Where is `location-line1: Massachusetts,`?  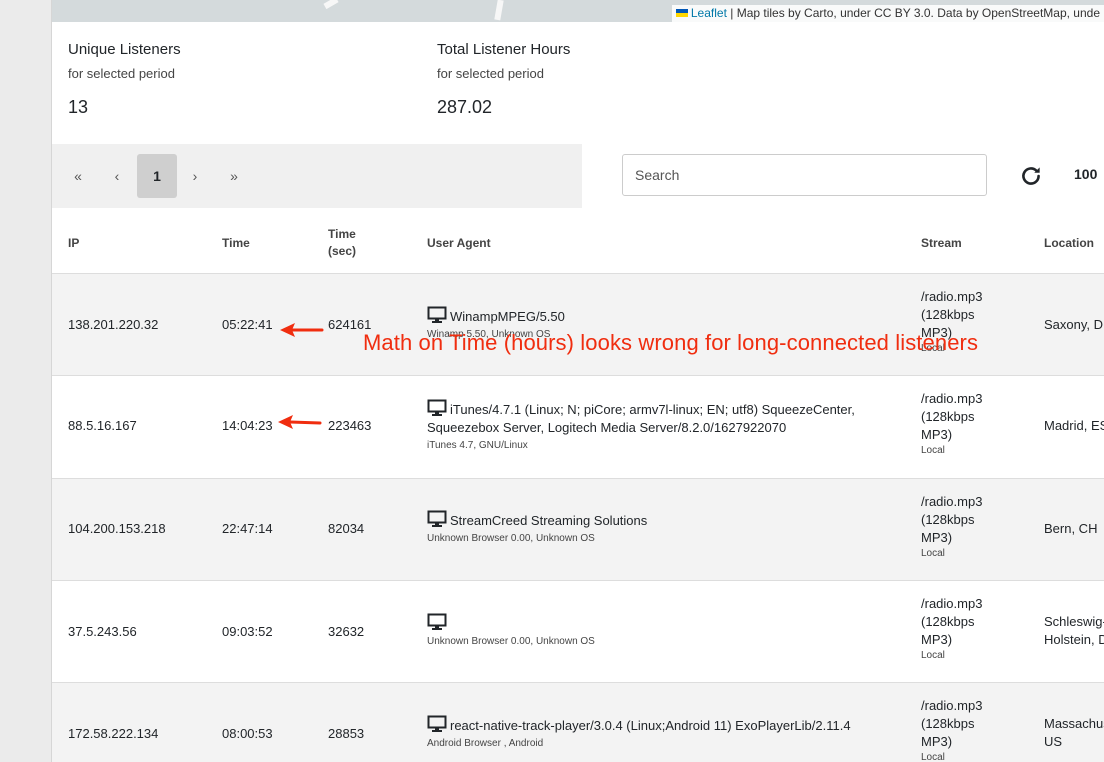 location-line1: Massachusetts, is located at coordinates (1074, 723).